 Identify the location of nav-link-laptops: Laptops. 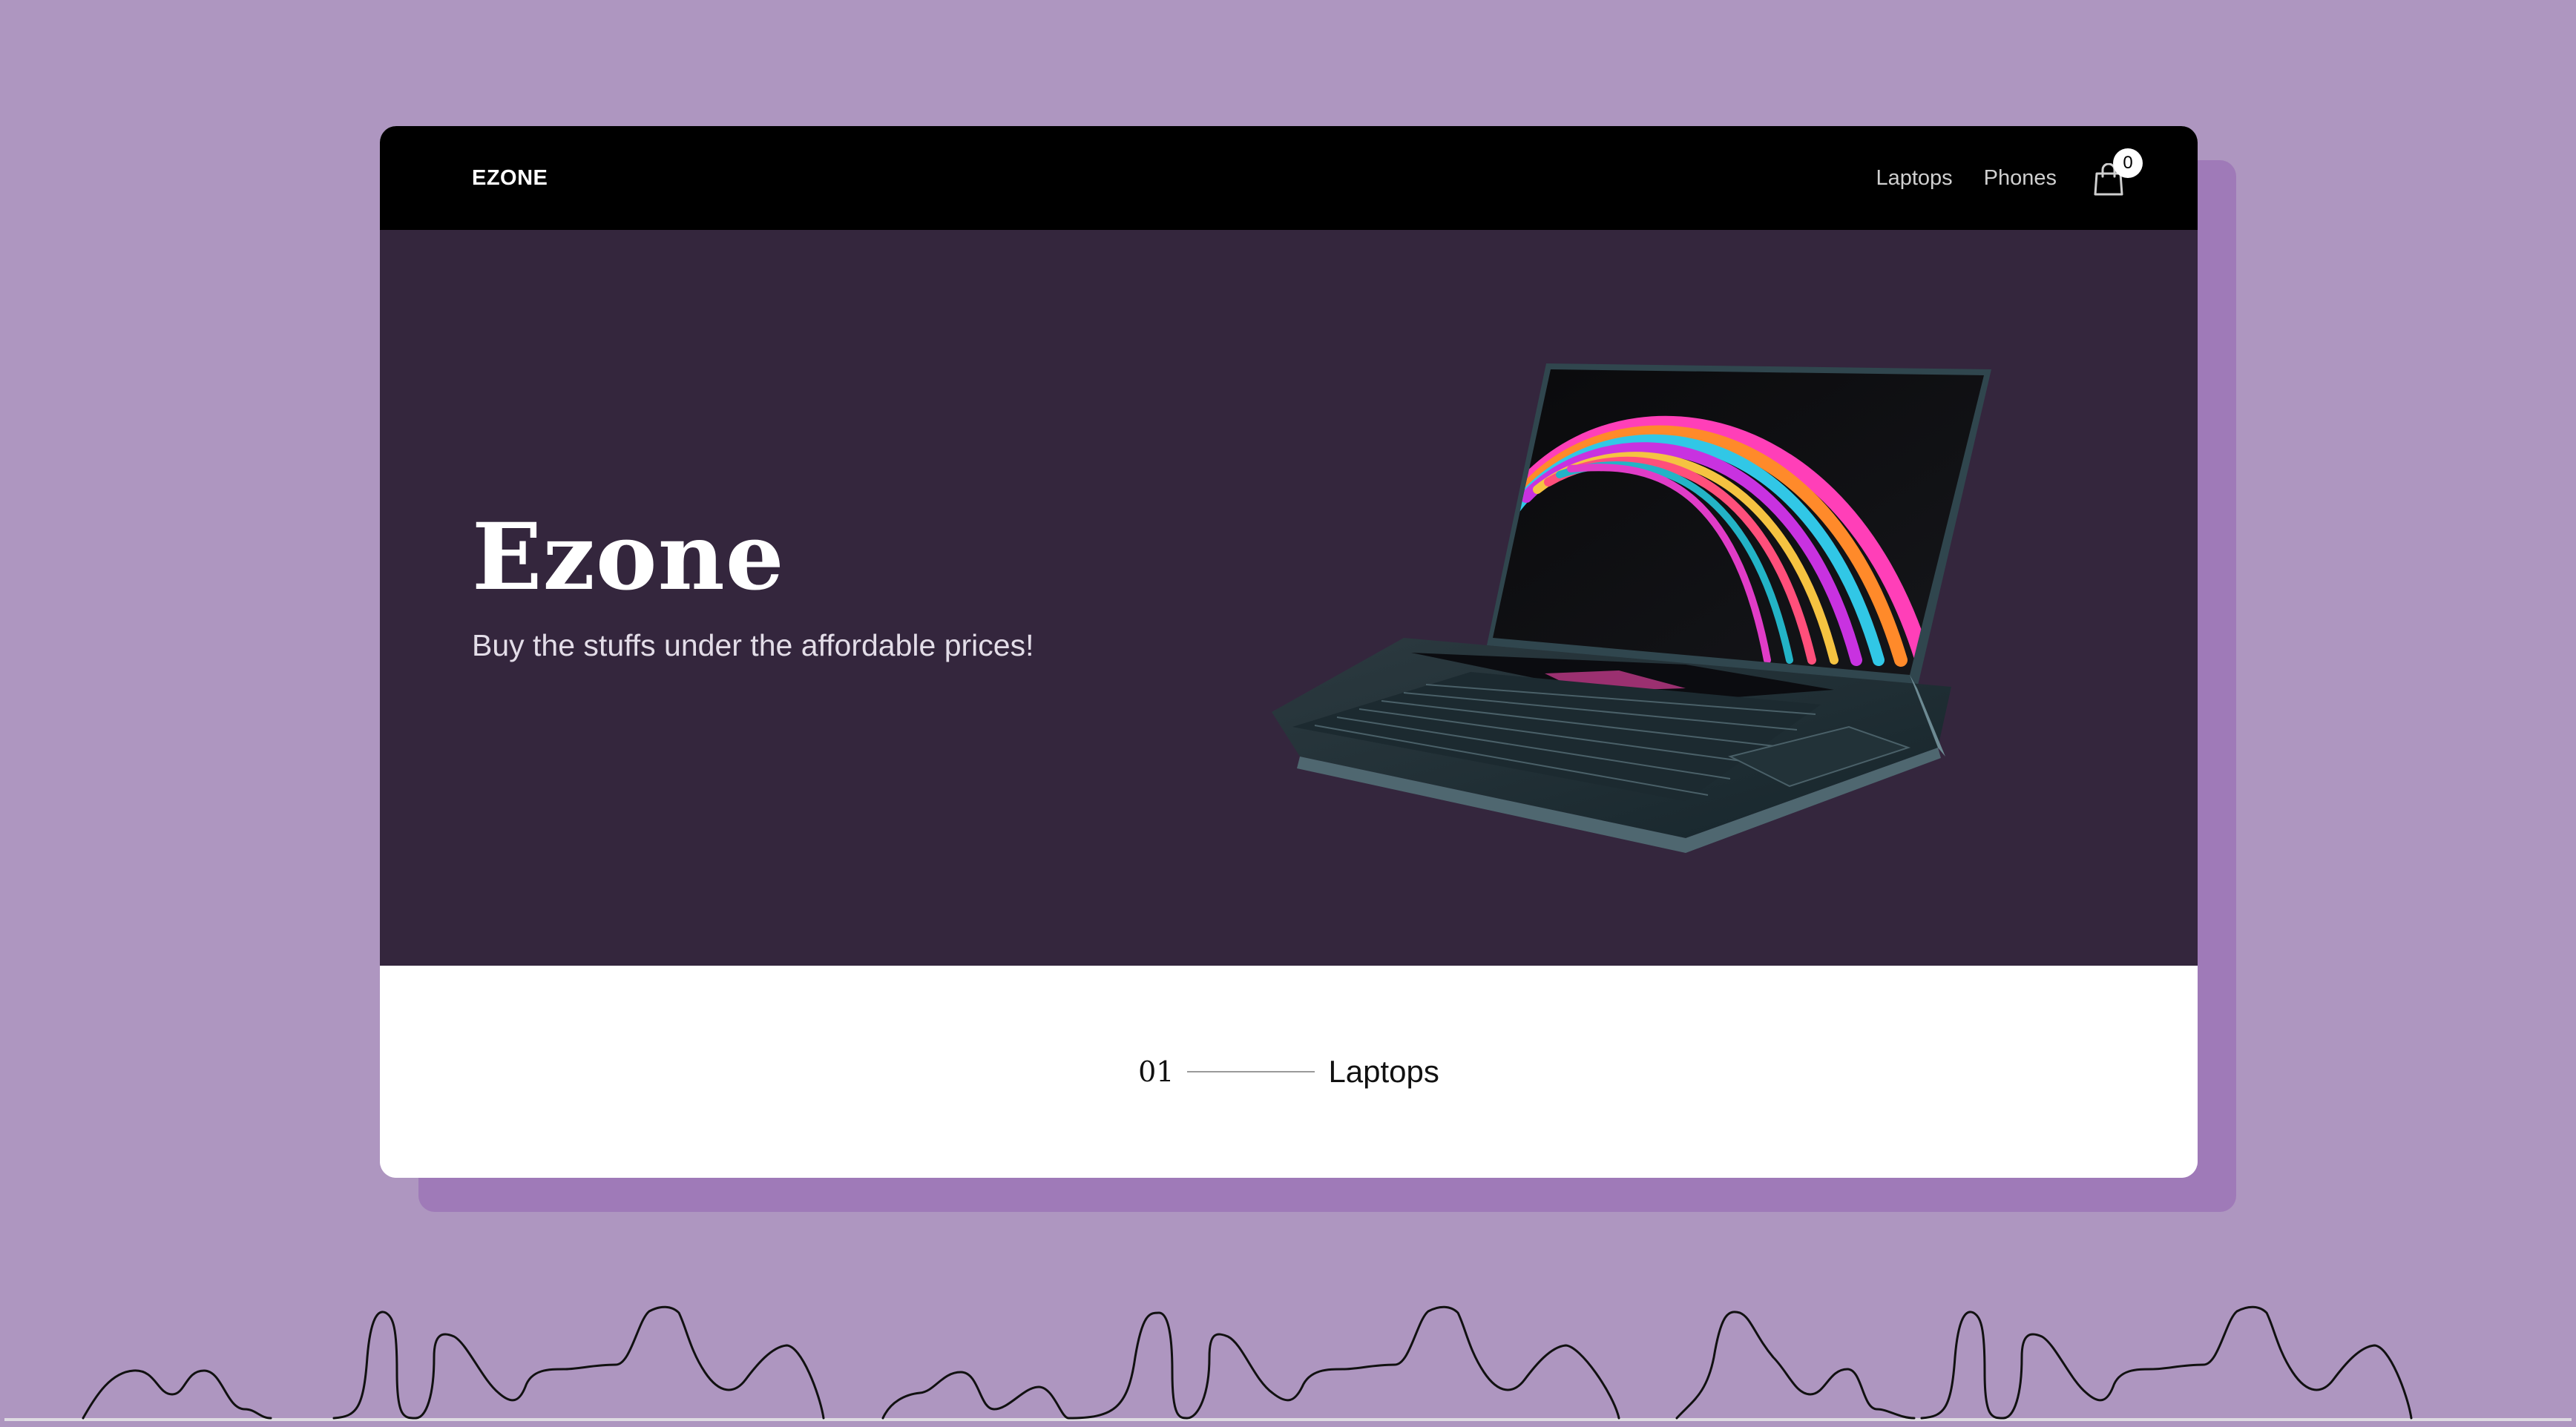
(1914, 178).